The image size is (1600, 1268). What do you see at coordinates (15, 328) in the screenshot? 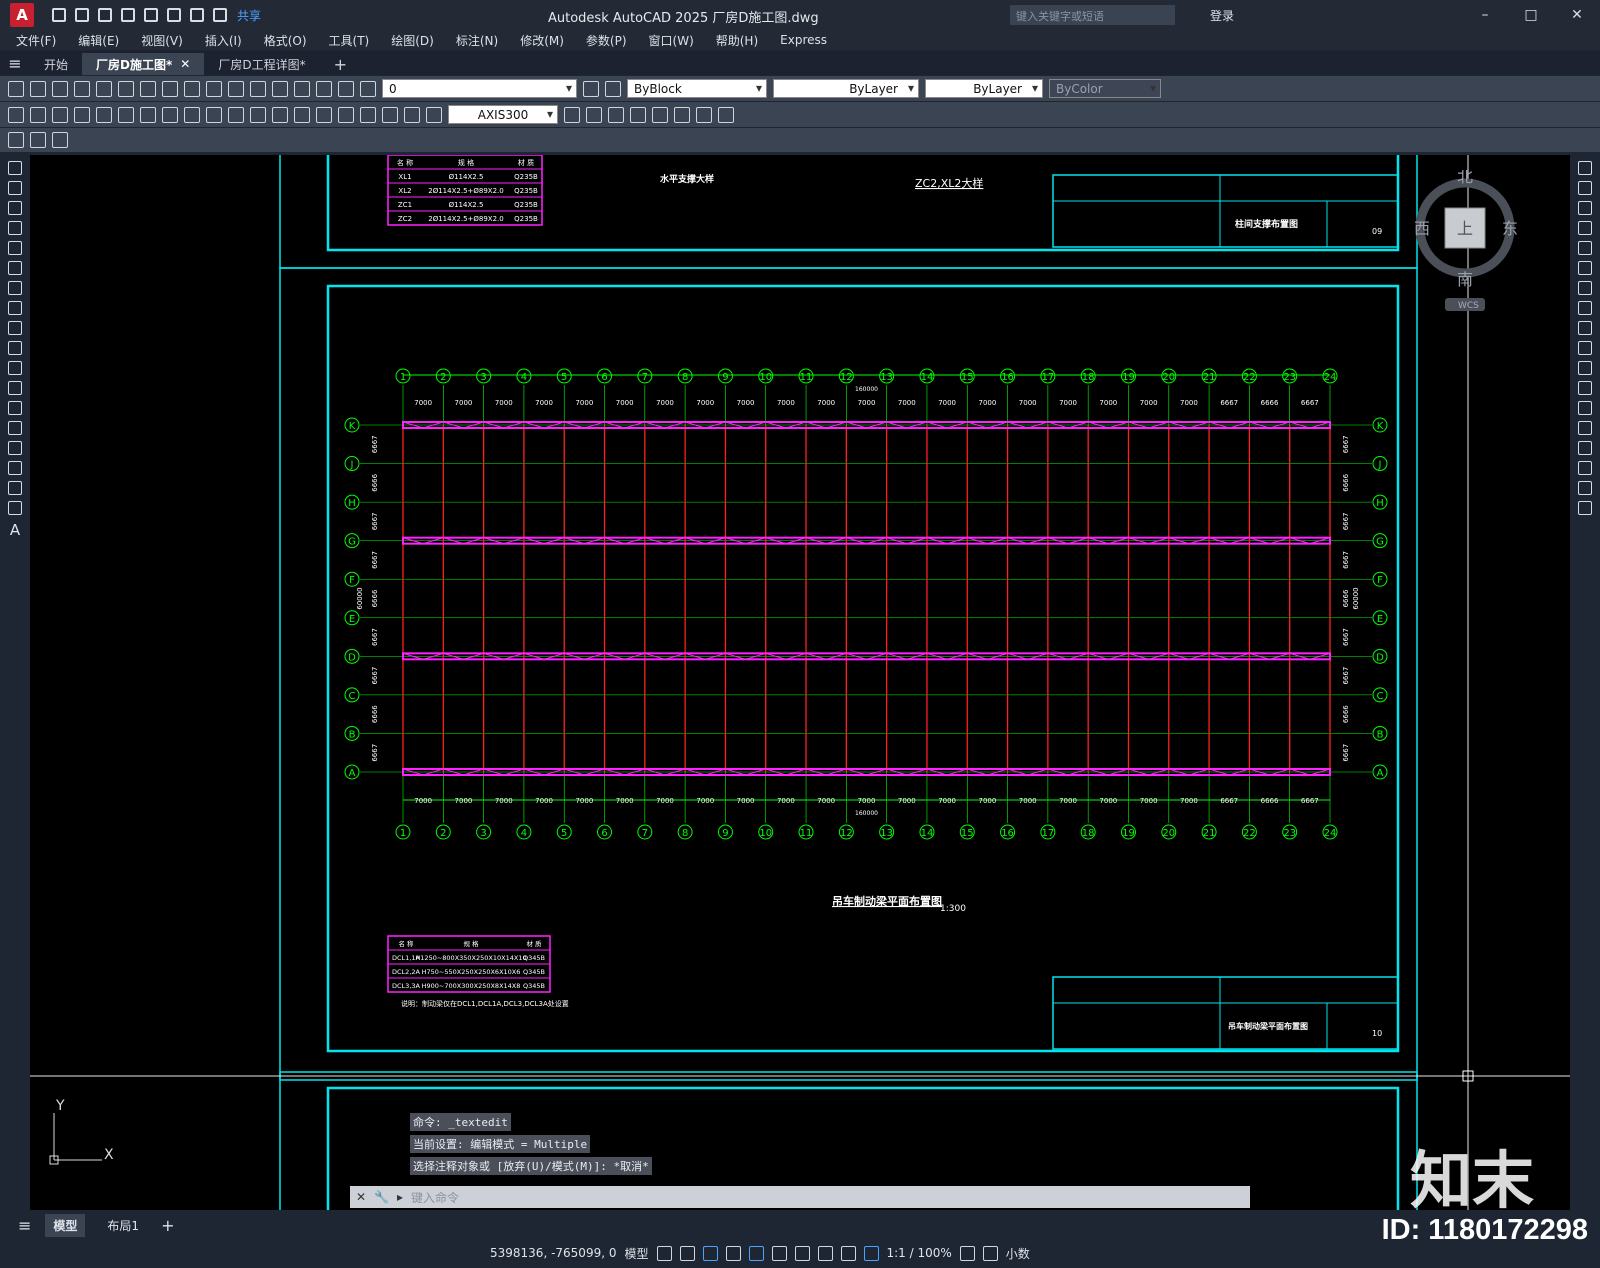
I see `spline-icon` at bounding box center [15, 328].